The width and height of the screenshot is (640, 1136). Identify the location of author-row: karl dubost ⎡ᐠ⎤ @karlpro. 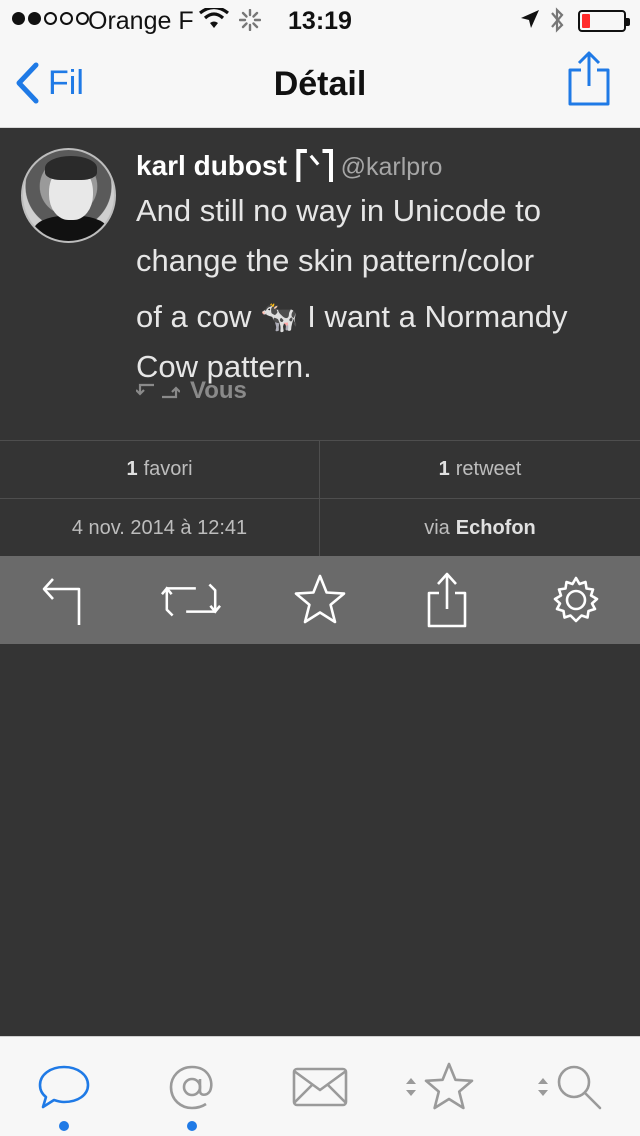
(289, 165).